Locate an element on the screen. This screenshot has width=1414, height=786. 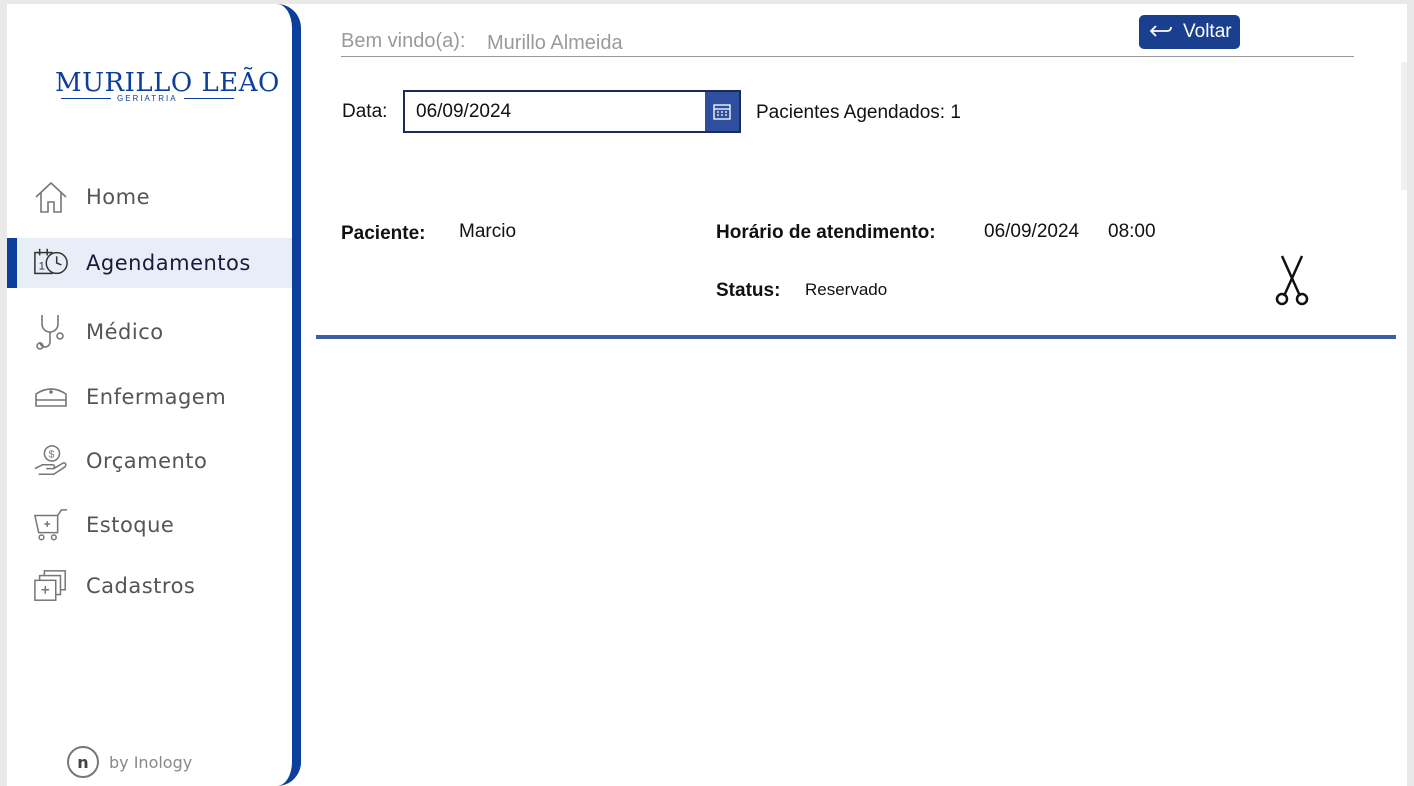
date-picker is located at coordinates (572, 111).